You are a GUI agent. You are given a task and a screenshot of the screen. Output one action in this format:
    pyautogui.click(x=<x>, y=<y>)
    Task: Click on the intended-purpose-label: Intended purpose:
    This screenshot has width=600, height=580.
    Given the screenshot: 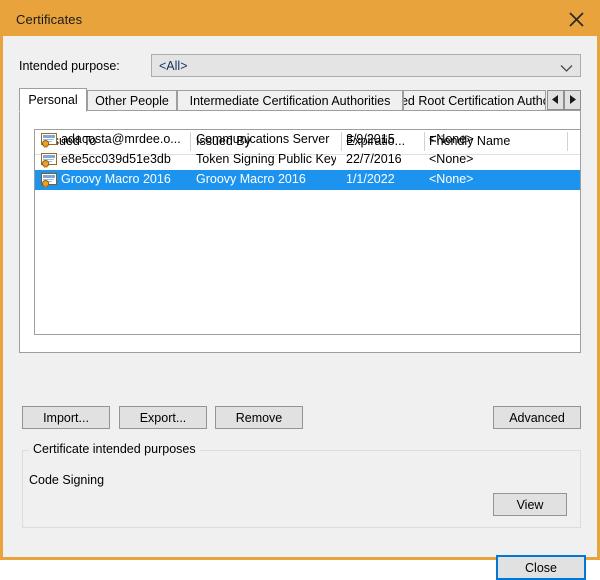 What is the action you would take?
    pyautogui.click(x=69, y=66)
    